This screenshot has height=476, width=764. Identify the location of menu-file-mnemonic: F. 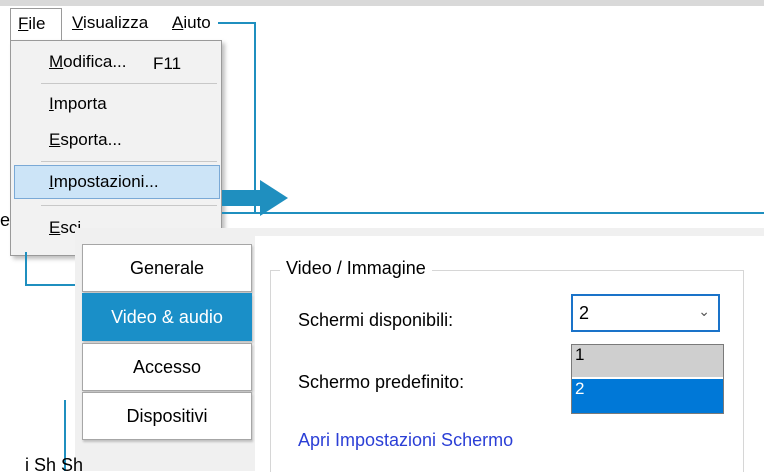
(23, 23).